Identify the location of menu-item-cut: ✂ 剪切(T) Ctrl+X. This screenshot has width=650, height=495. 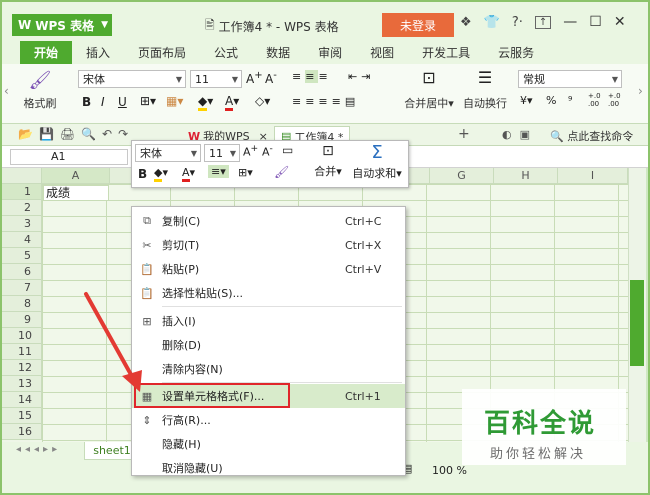
(268, 245).